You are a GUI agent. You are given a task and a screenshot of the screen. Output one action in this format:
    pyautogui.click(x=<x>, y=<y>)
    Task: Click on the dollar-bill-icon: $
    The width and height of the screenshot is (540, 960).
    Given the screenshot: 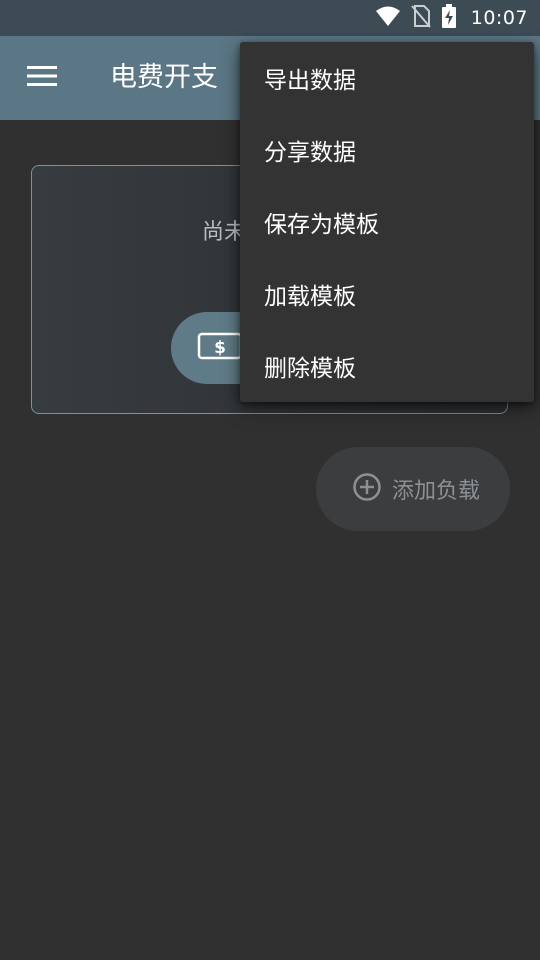 What is the action you would take?
    pyautogui.click(x=220, y=348)
    